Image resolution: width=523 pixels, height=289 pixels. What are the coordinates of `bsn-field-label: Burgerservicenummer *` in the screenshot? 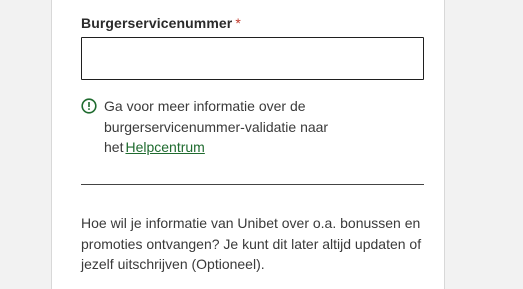 It's located at (161, 23).